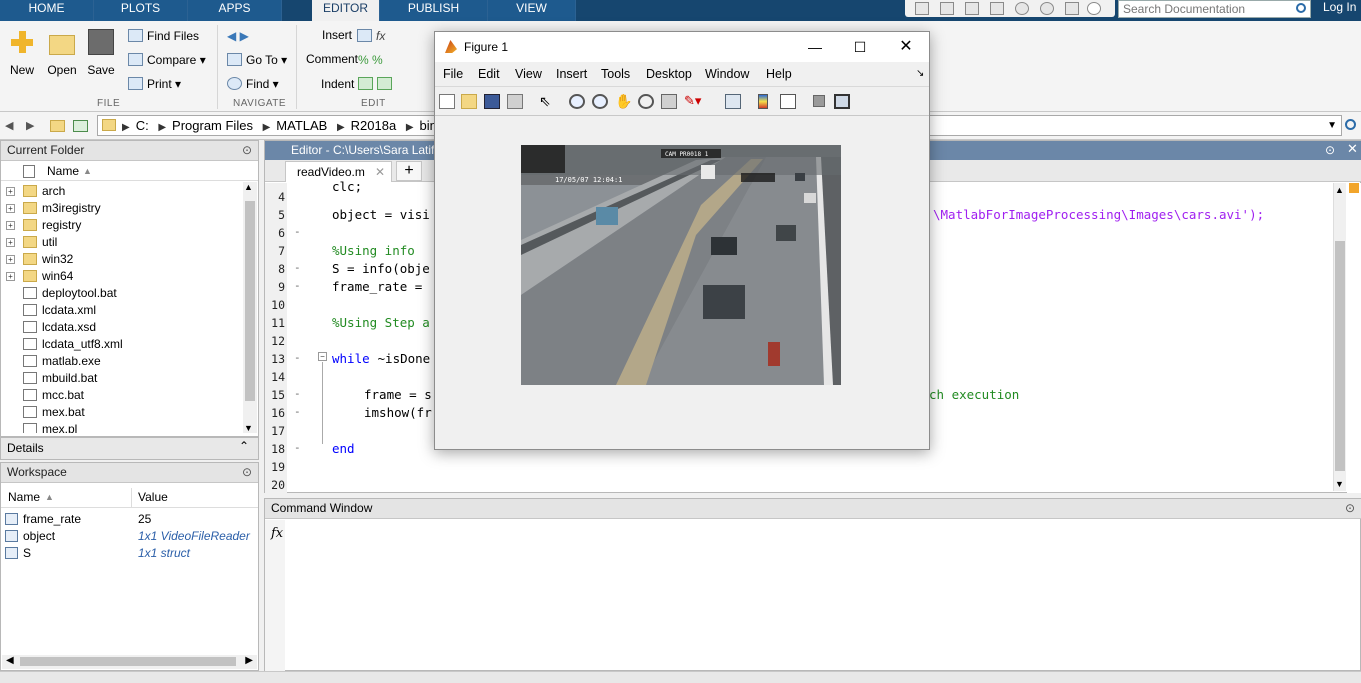 This screenshot has height=683, width=1361. What do you see at coordinates (47, 10) in the screenshot?
I see `tab-home: HOME` at bounding box center [47, 10].